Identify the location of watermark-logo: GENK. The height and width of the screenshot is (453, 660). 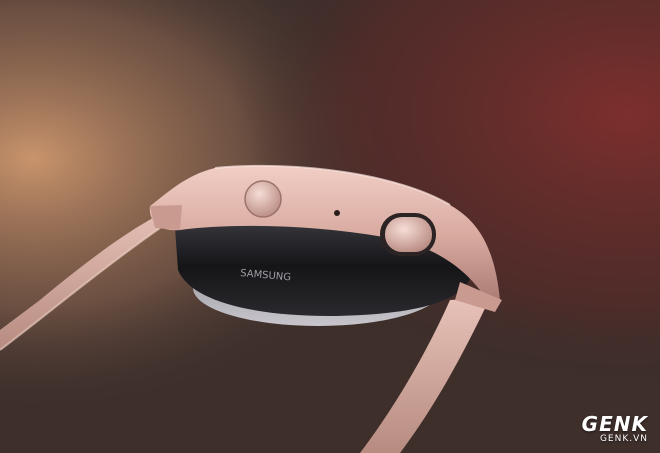
(614, 424).